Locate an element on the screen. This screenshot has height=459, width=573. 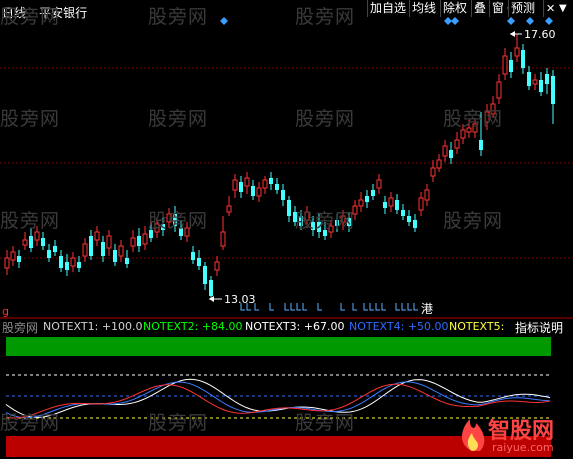
notext4-value: NOTEXT4: +50.00 is located at coordinates (399, 326).